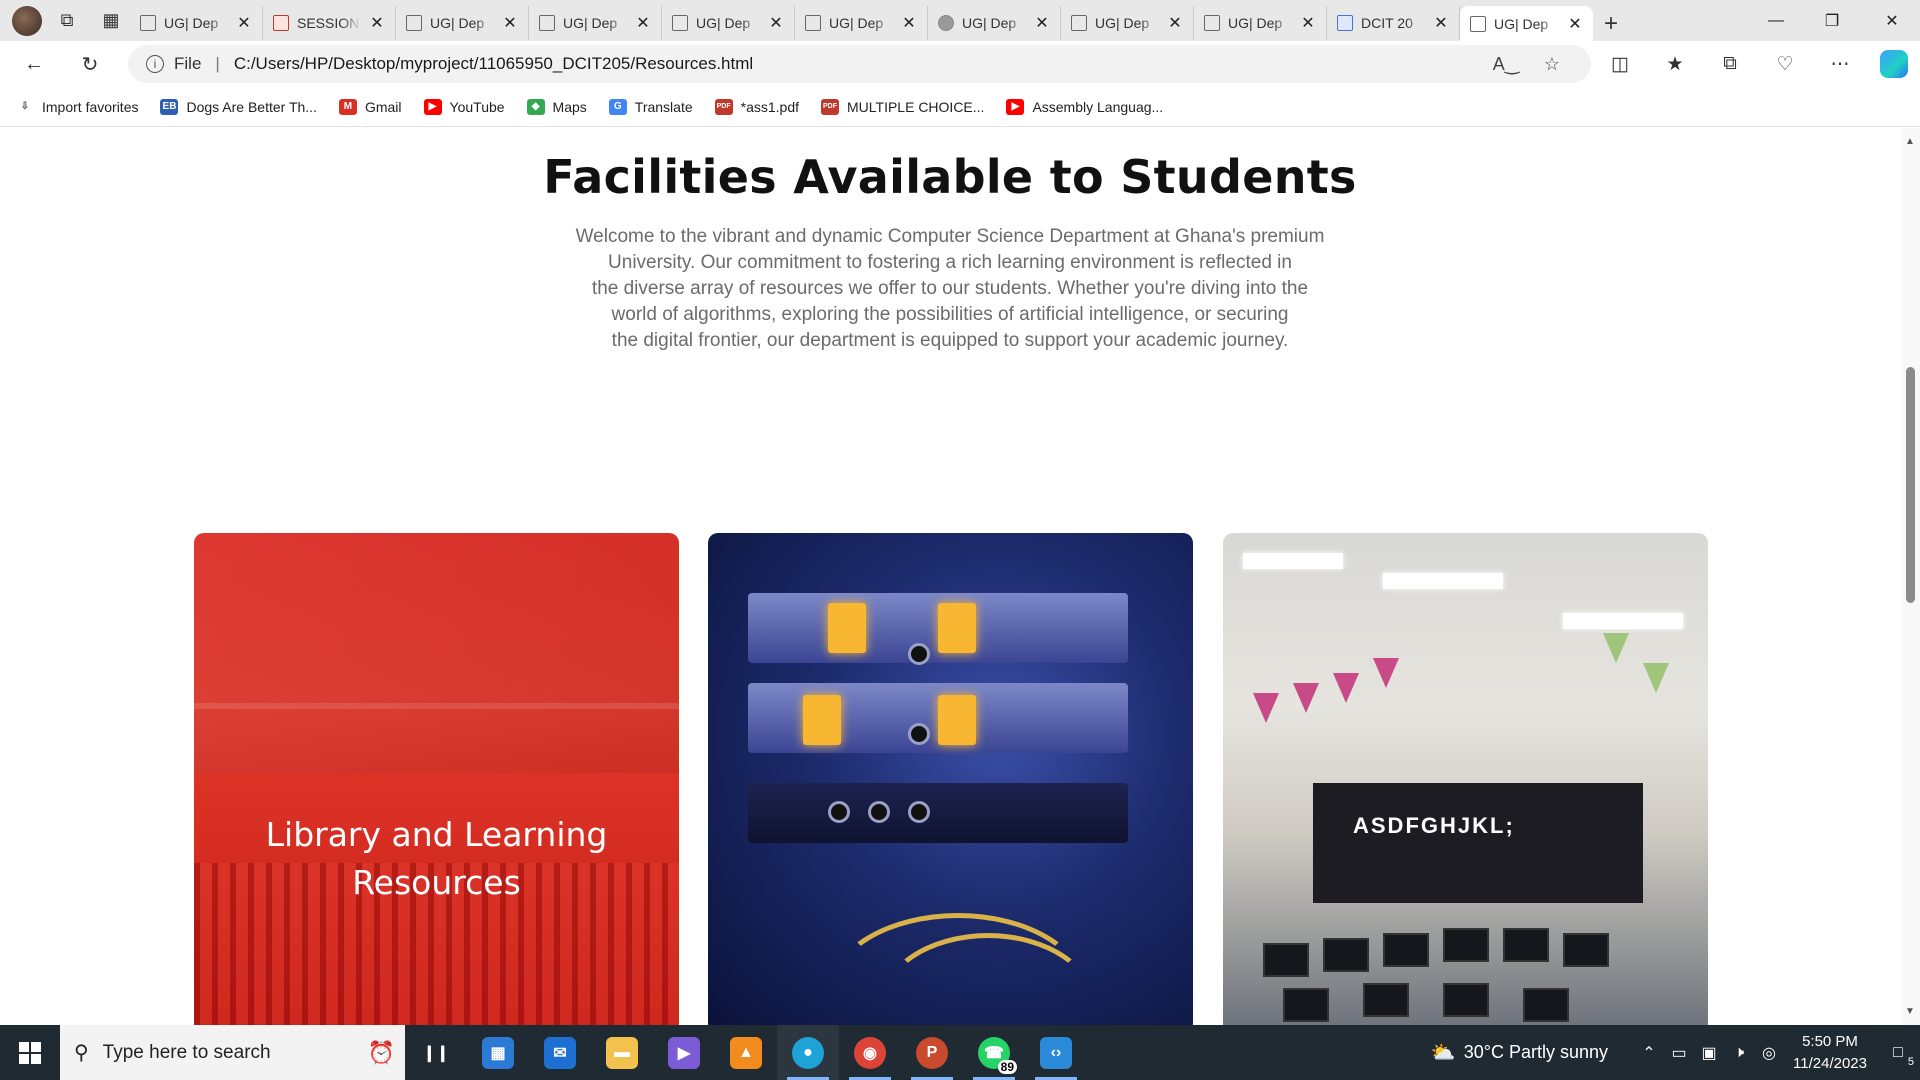  Describe the element at coordinates (111, 21) in the screenshot. I see `tab-actions-icon: ▦` at that location.